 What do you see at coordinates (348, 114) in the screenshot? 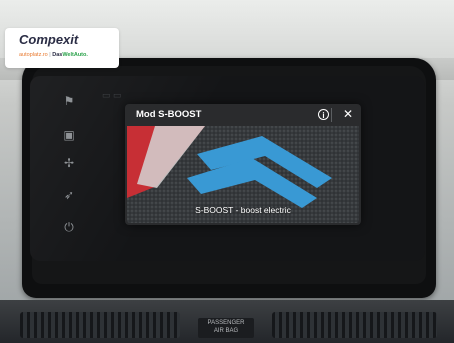
I see `close-icon: ✕` at bounding box center [348, 114].